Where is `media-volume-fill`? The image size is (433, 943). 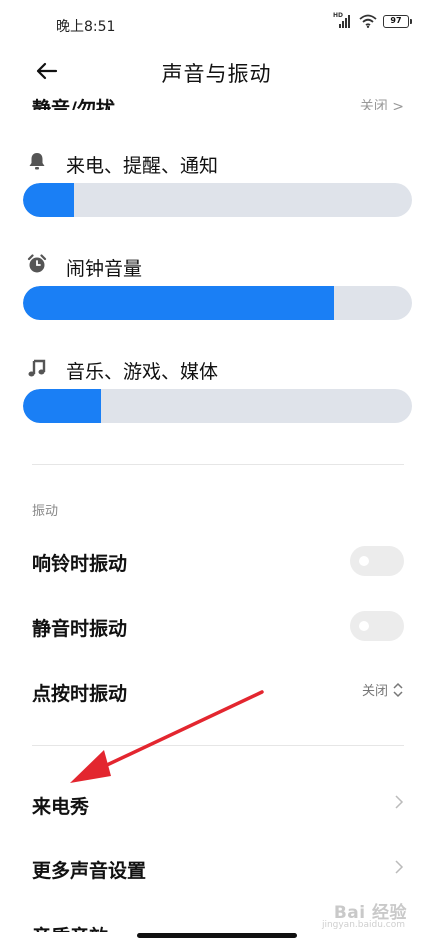 media-volume-fill is located at coordinates (62, 406).